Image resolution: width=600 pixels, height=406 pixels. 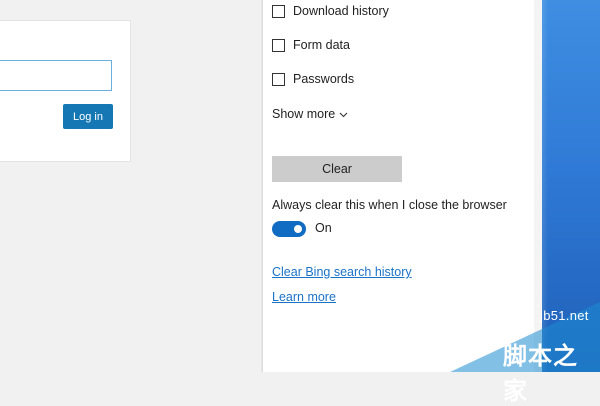 I want to click on login-card: Log in, so click(x=65, y=91).